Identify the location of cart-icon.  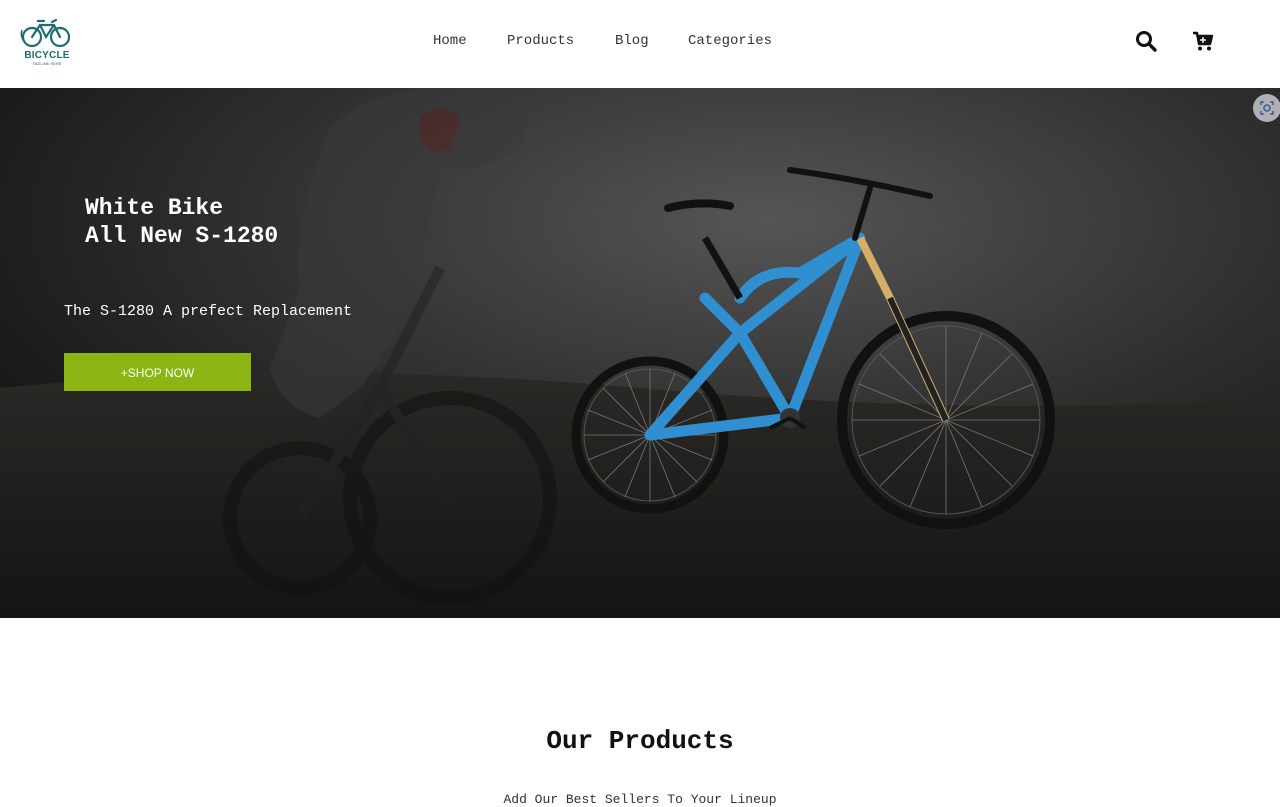
(1203, 41).